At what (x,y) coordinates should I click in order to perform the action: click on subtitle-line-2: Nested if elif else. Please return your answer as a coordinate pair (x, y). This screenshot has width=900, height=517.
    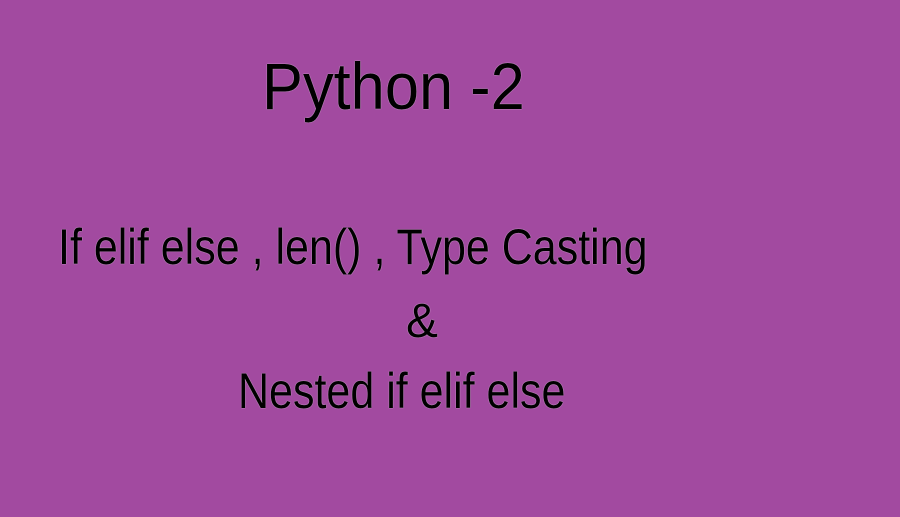
    Looking at the image, I should click on (402, 391).